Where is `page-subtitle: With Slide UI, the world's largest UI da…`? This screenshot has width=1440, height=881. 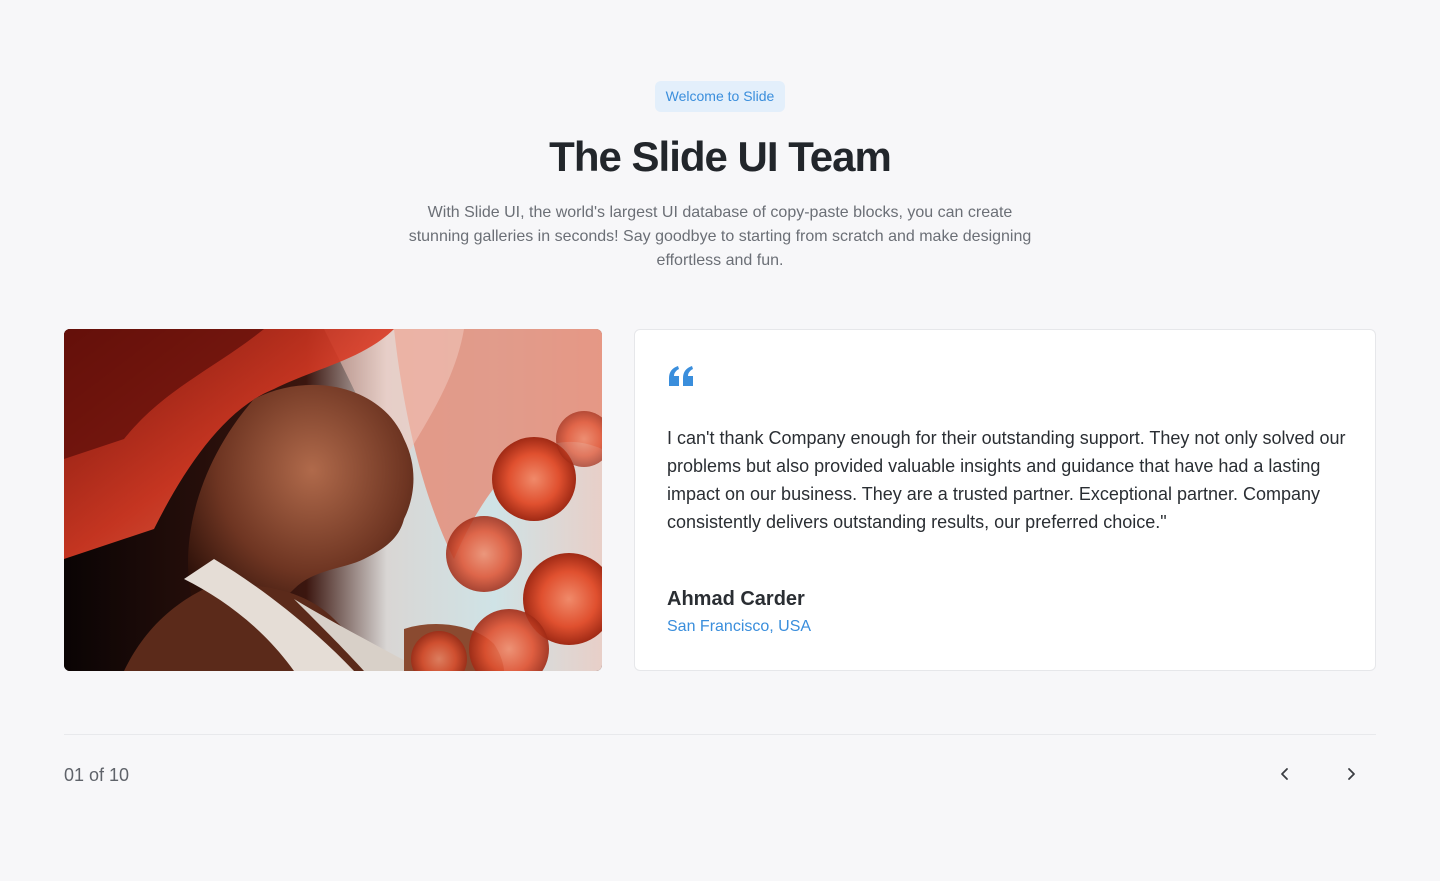 page-subtitle: With Slide UI, the world's largest UI da… is located at coordinates (720, 236).